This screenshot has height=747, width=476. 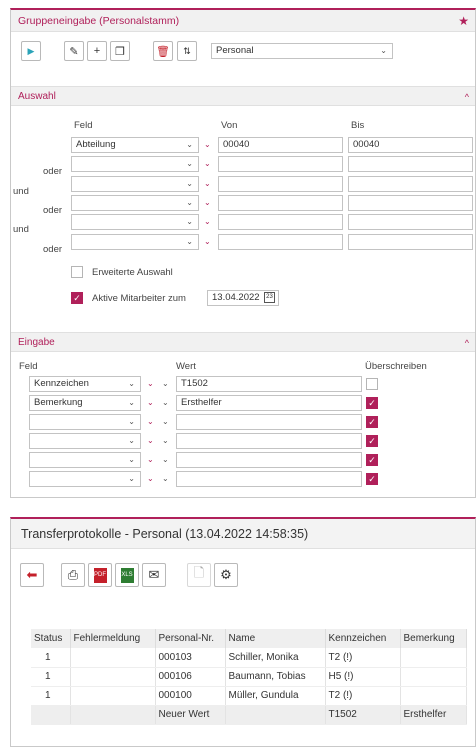 What do you see at coordinates (269, 403) in the screenshot?
I see `wert-input: Ersthelfer` at bounding box center [269, 403].